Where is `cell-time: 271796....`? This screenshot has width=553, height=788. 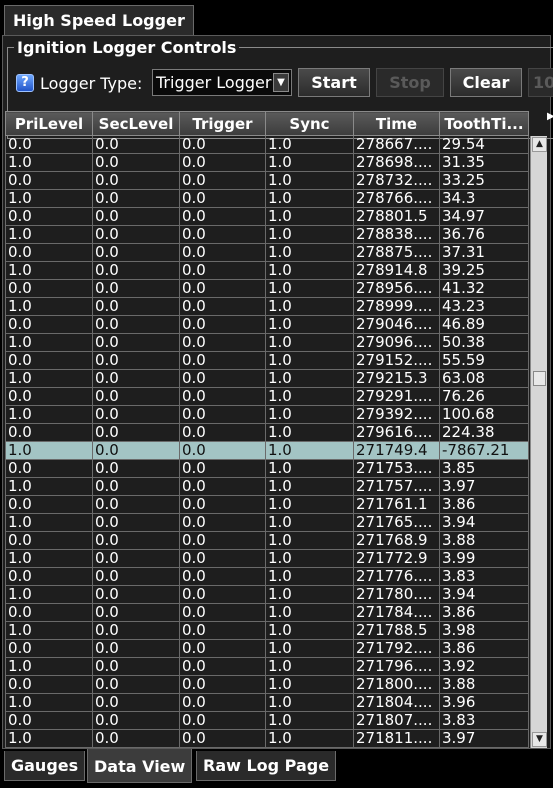
cell-time: 271796.... is located at coordinates (396, 666).